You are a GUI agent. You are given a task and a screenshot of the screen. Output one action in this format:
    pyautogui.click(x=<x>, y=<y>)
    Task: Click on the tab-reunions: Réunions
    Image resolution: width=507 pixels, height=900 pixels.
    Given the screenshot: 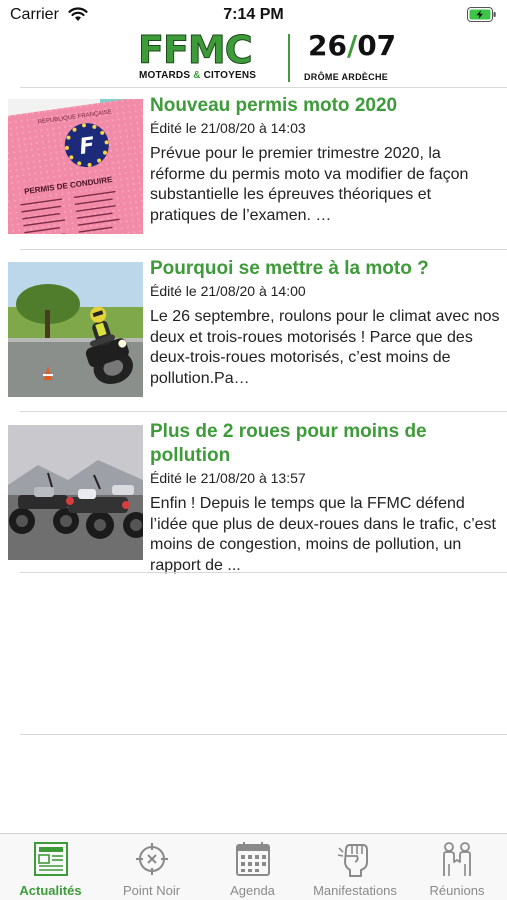 What is the action you would take?
    pyautogui.click(x=457, y=867)
    